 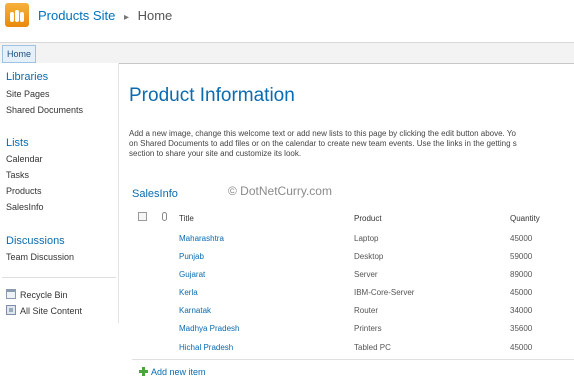 I want to click on list-title-salesinfo: SalesInfo, so click(x=155, y=194).